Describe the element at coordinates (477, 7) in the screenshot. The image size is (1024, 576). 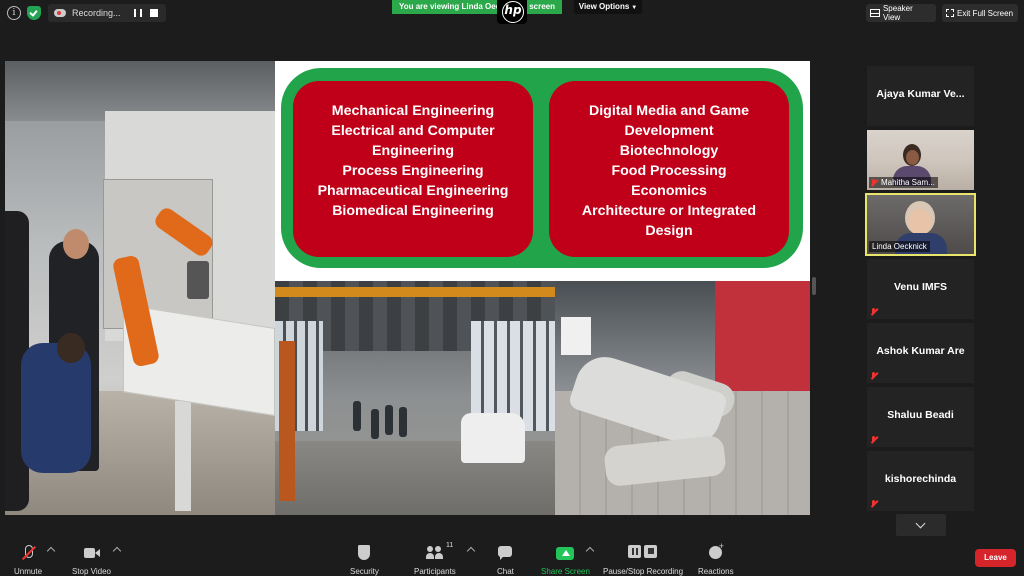
I see `viewing-screen-banner: You are viewing Linda Oecknick's screen` at that location.